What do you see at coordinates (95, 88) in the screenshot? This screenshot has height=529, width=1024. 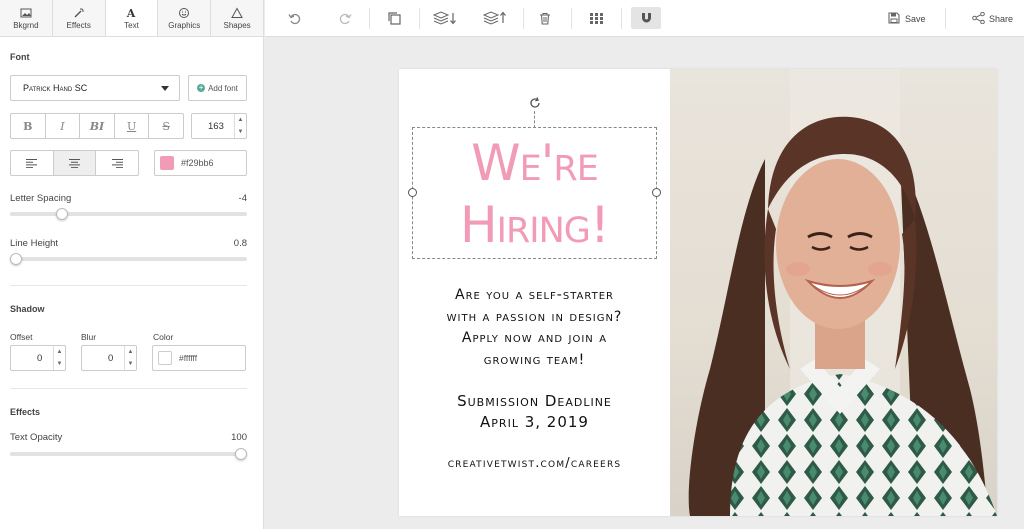 I see `font-family-dropdown: Patrick Hand SC` at bounding box center [95, 88].